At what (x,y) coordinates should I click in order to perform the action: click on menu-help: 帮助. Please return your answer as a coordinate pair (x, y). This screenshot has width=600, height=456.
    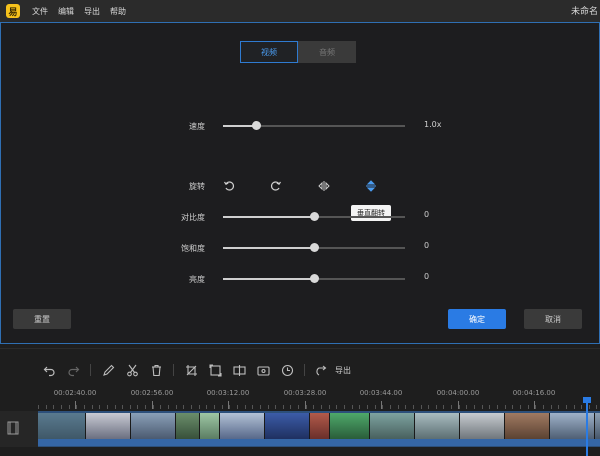
    Looking at the image, I should click on (118, 11).